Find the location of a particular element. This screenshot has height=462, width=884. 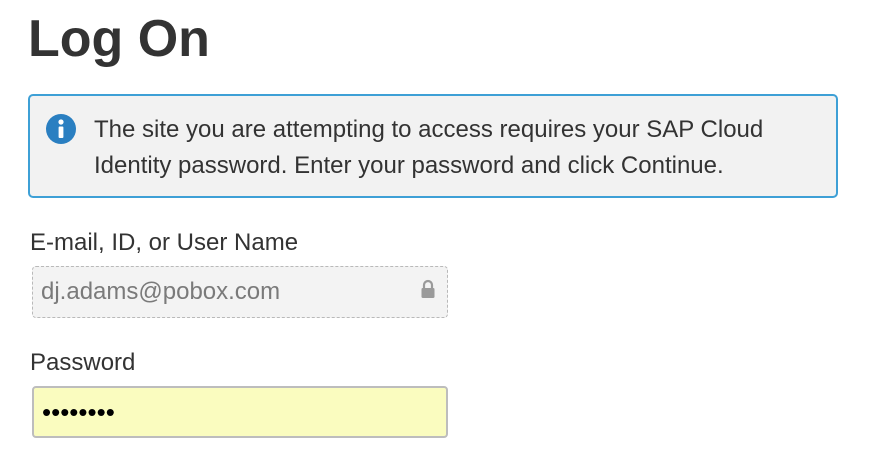

lock-icon is located at coordinates (428, 288).